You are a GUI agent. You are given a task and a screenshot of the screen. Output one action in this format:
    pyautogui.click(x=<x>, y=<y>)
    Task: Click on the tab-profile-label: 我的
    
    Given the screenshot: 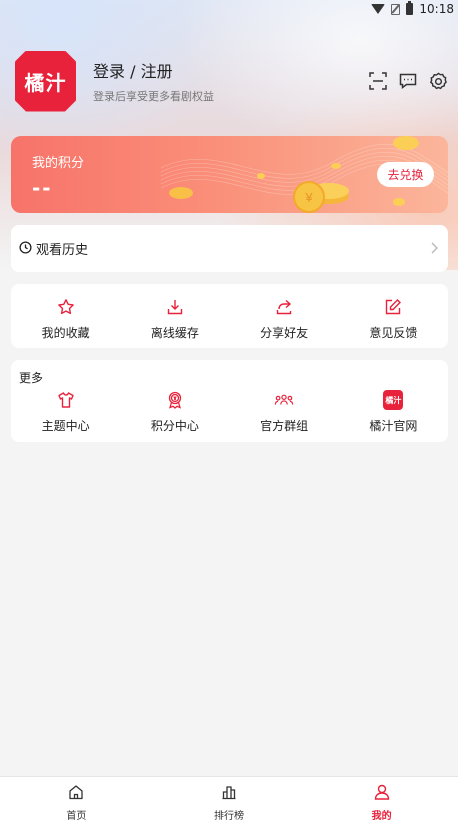 What is the action you would take?
    pyautogui.click(x=381, y=815)
    